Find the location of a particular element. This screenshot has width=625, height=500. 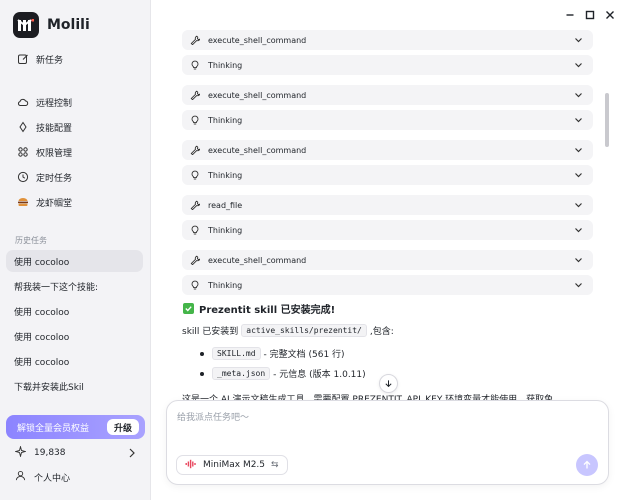

arrow-down-icon is located at coordinates (388, 384).